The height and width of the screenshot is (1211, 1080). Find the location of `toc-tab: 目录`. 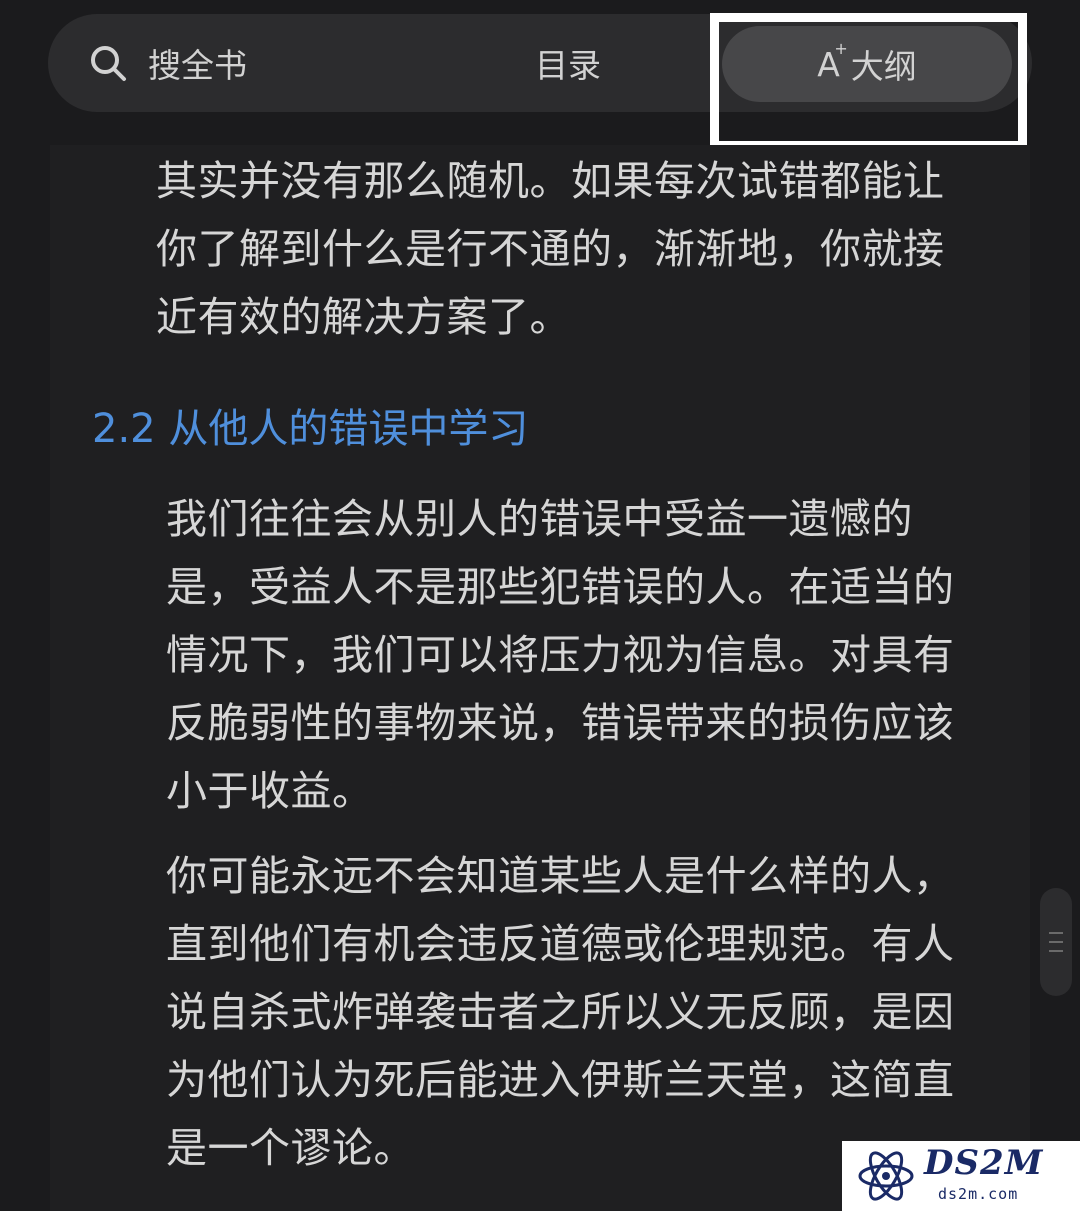

toc-tab: 目录 is located at coordinates (568, 63).